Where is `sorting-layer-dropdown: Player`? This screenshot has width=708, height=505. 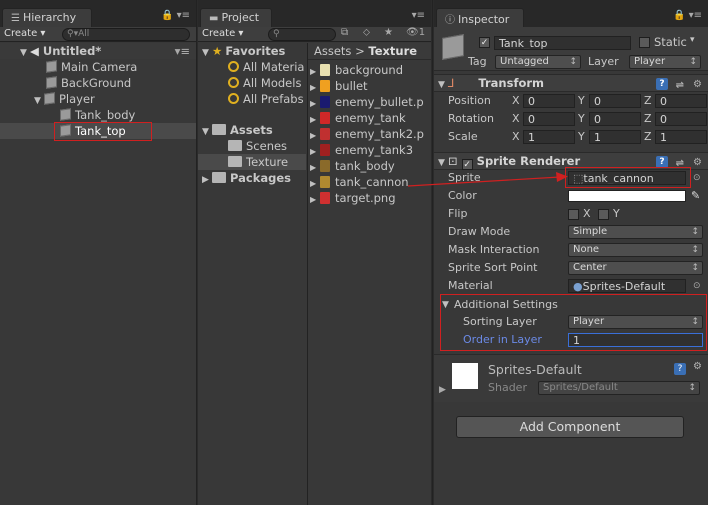 sorting-layer-dropdown: Player is located at coordinates (635, 322).